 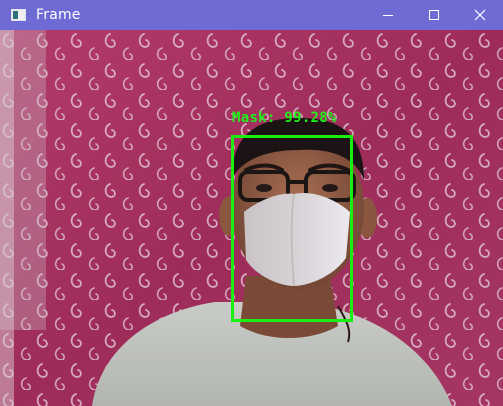 What do you see at coordinates (292, 228) in the screenshot?
I see `detection-bounding-box` at bounding box center [292, 228].